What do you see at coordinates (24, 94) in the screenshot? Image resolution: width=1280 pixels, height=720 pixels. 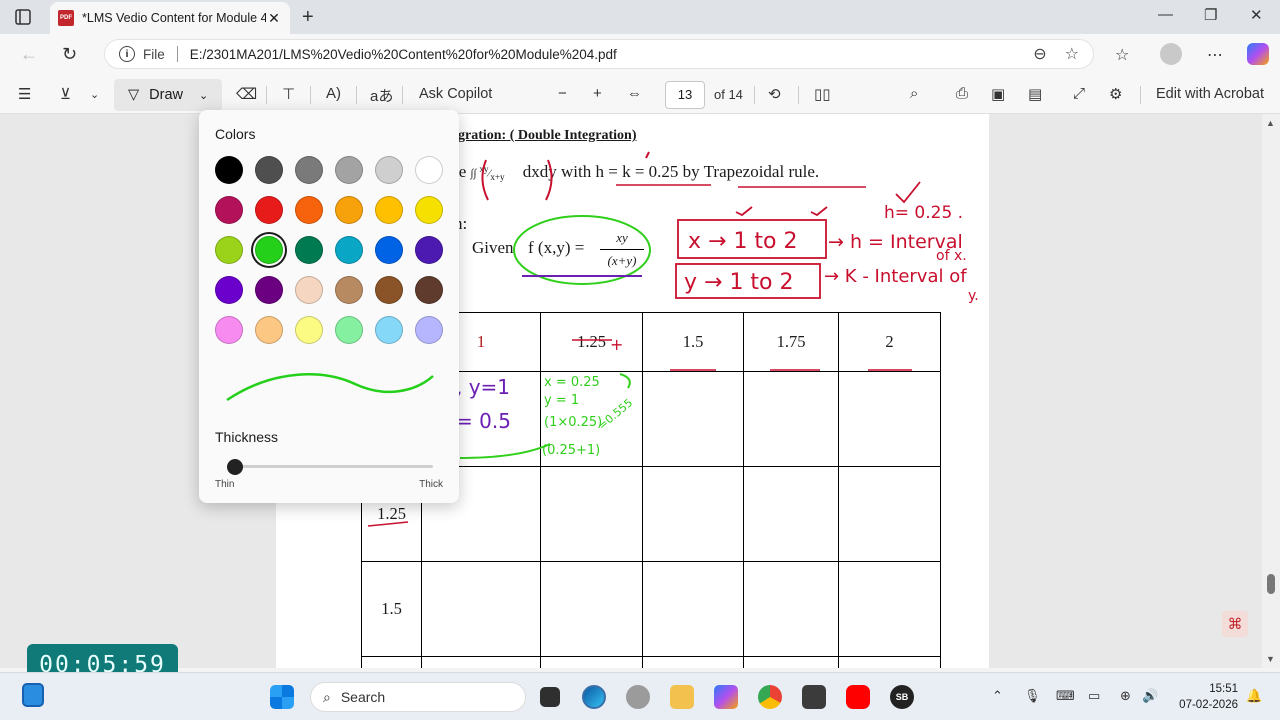 I see `contents-icon: ☰` at bounding box center [24, 94].